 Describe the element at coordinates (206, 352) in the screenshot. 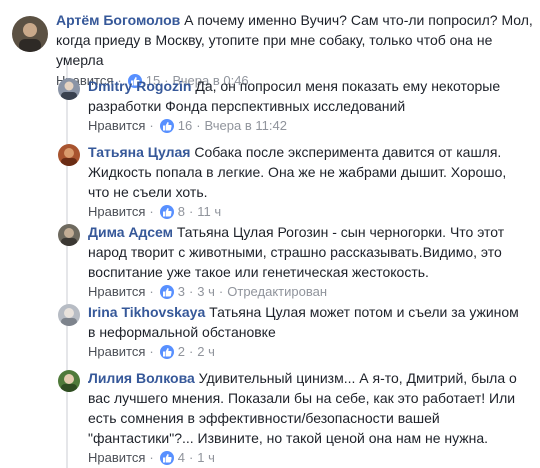

I see `comment-timestamp: 2 ч` at that location.